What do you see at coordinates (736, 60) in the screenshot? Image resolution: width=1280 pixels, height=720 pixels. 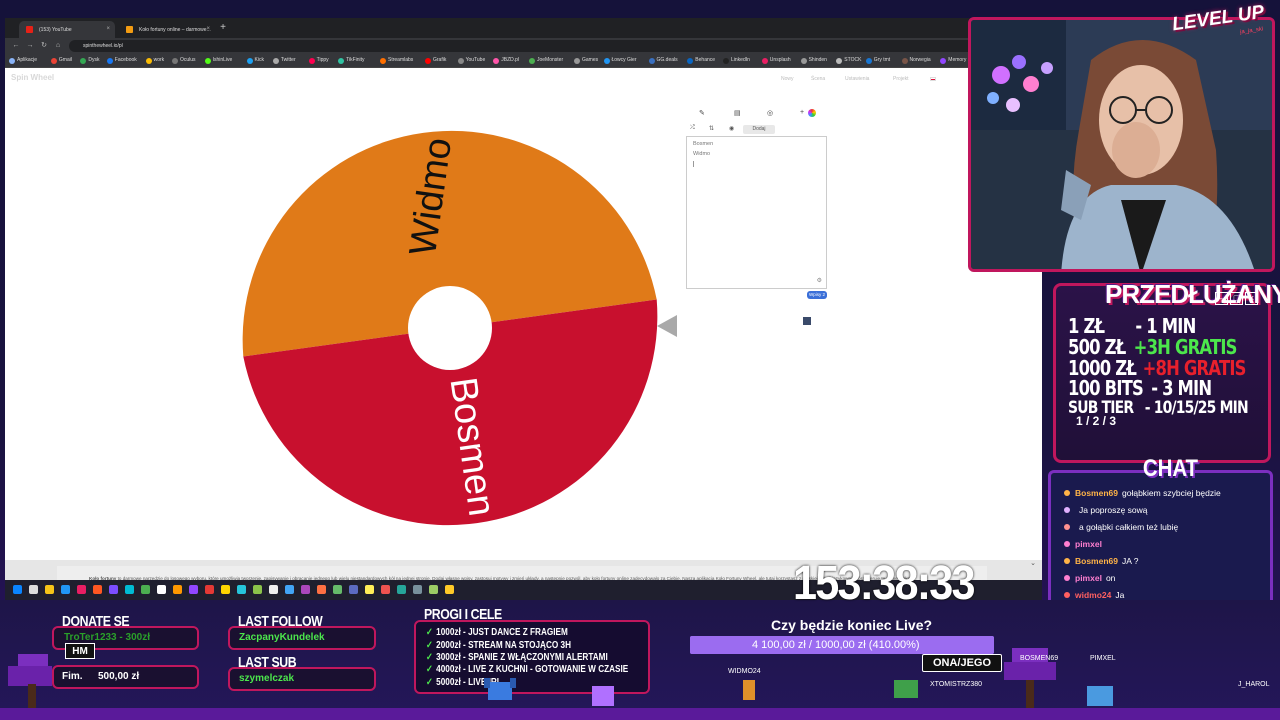 I see `bookmark-item: LinkedIn` at bounding box center [736, 60].